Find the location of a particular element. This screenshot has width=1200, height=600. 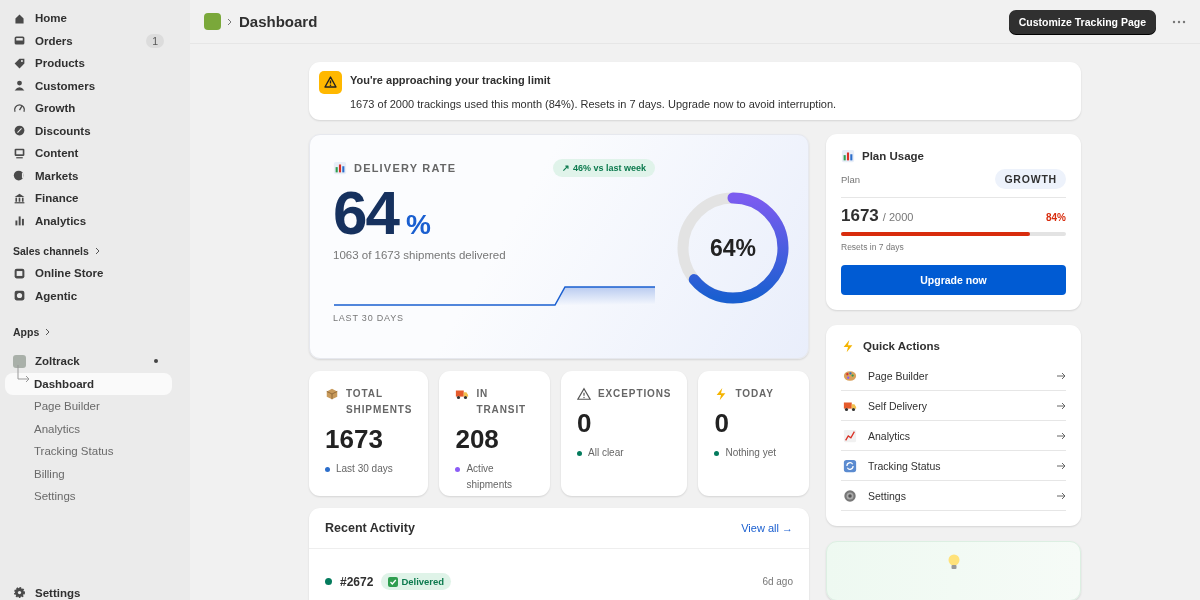

delivery-caption: 1063 of 1673 shipments delivered is located at coordinates (420, 255).